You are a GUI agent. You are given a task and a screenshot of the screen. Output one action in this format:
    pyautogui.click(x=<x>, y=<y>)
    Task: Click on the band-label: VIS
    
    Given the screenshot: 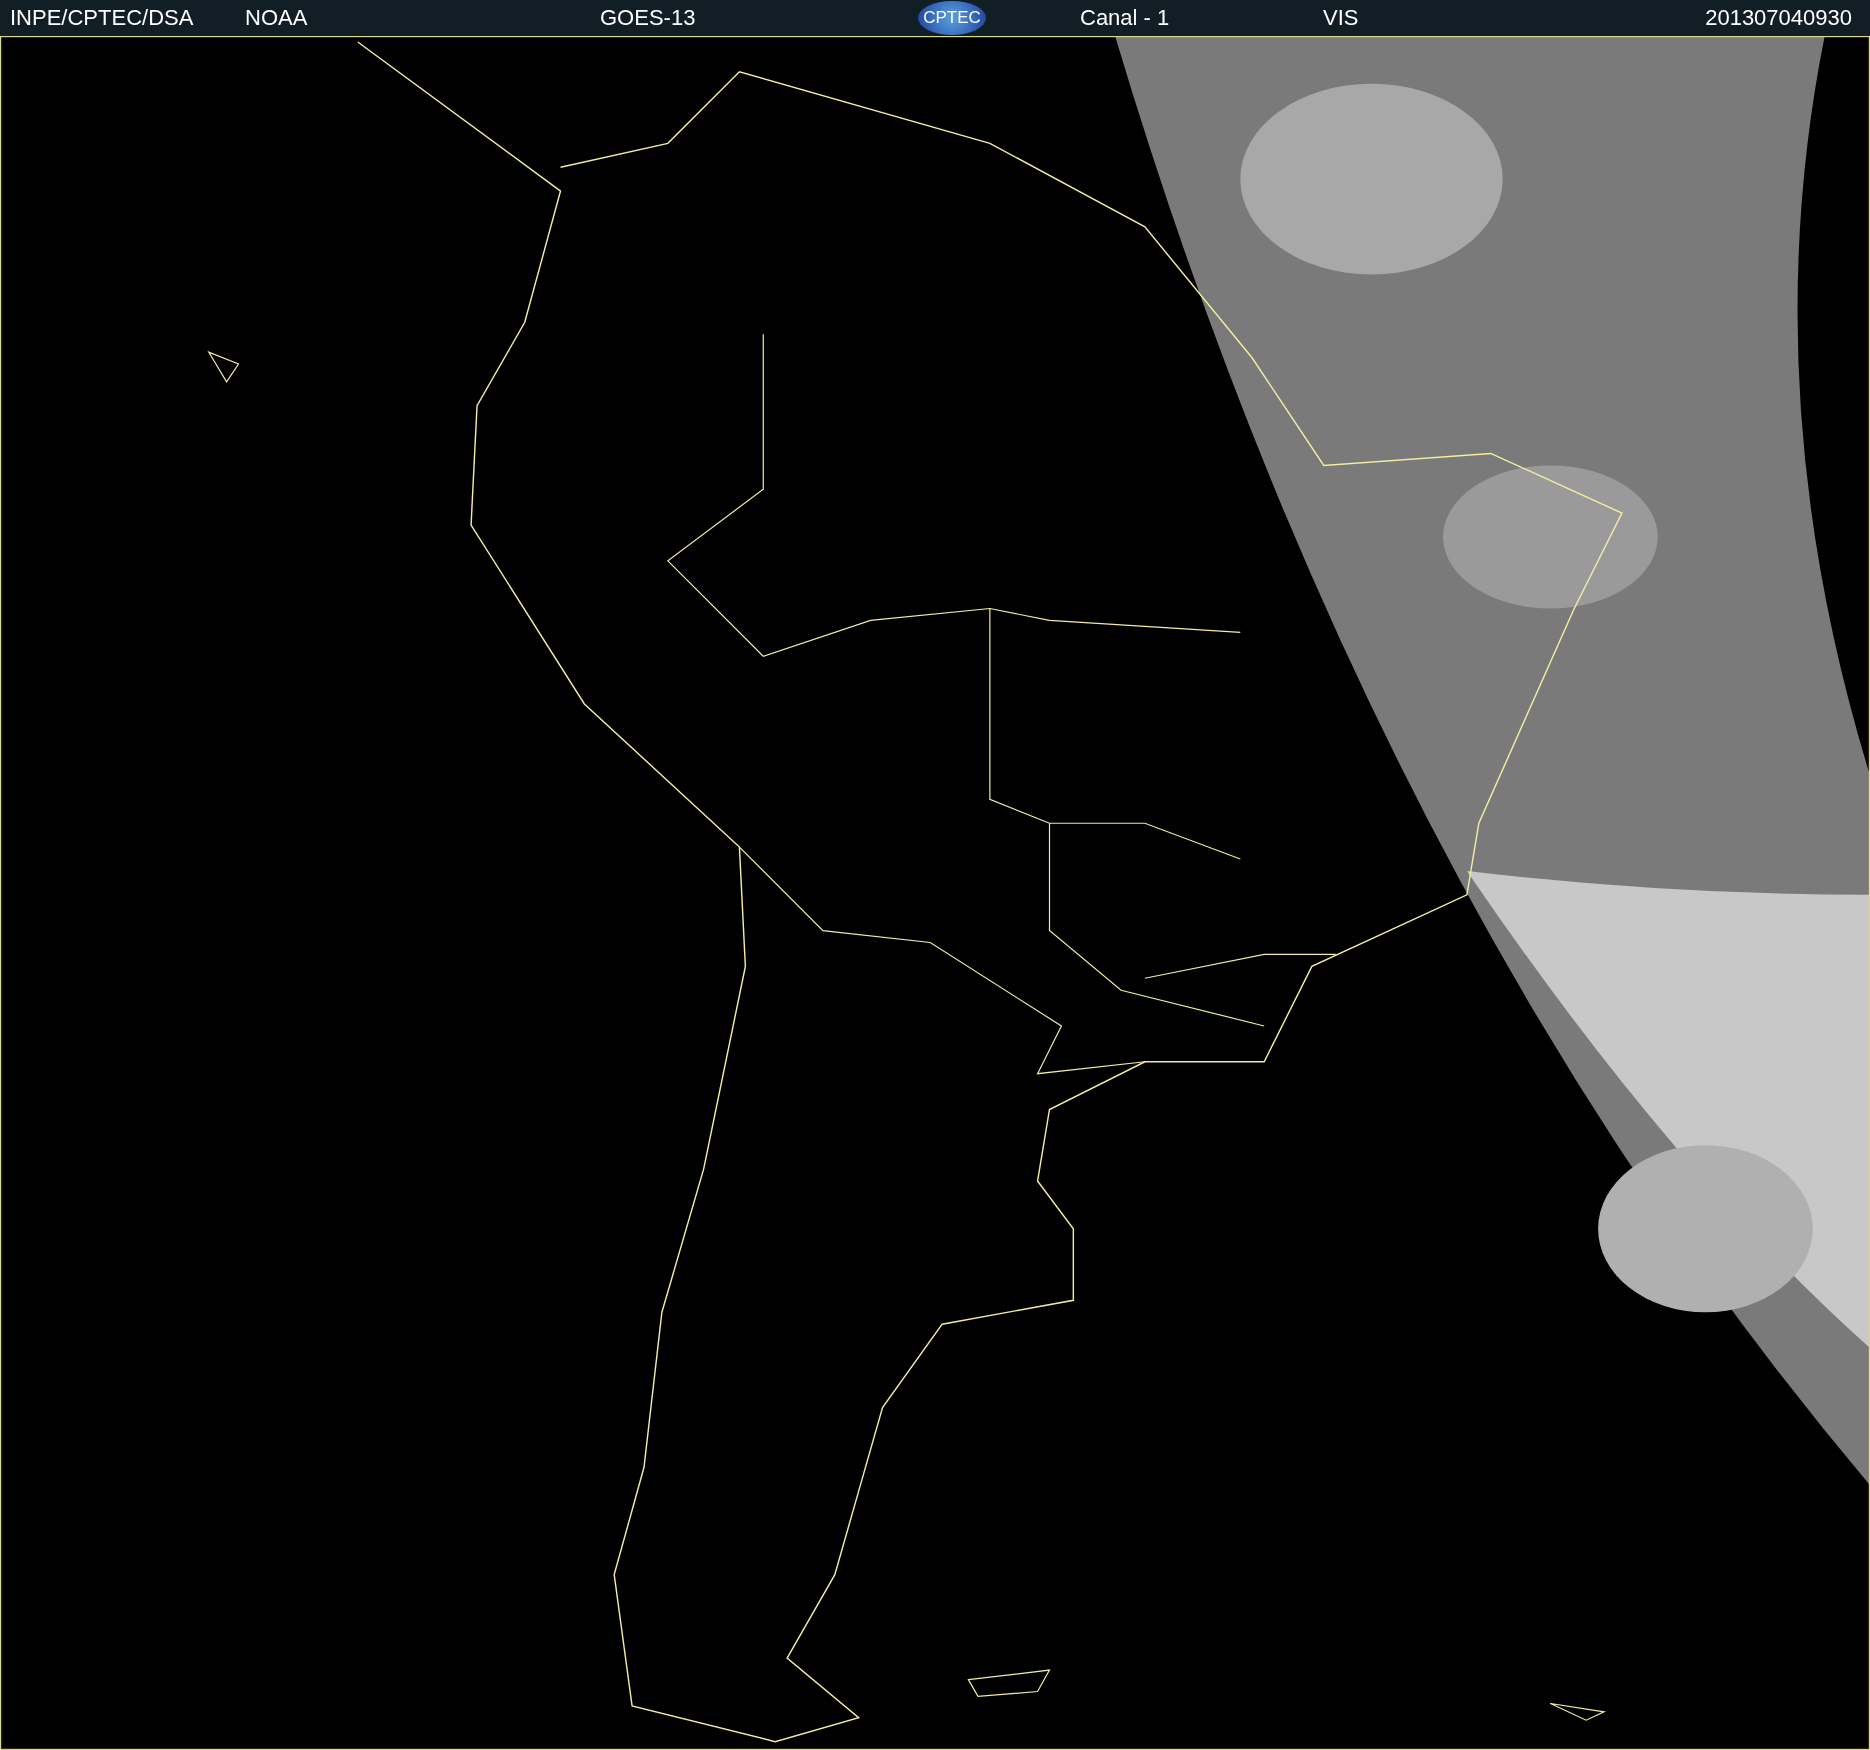 What is the action you would take?
    pyautogui.click(x=1341, y=18)
    